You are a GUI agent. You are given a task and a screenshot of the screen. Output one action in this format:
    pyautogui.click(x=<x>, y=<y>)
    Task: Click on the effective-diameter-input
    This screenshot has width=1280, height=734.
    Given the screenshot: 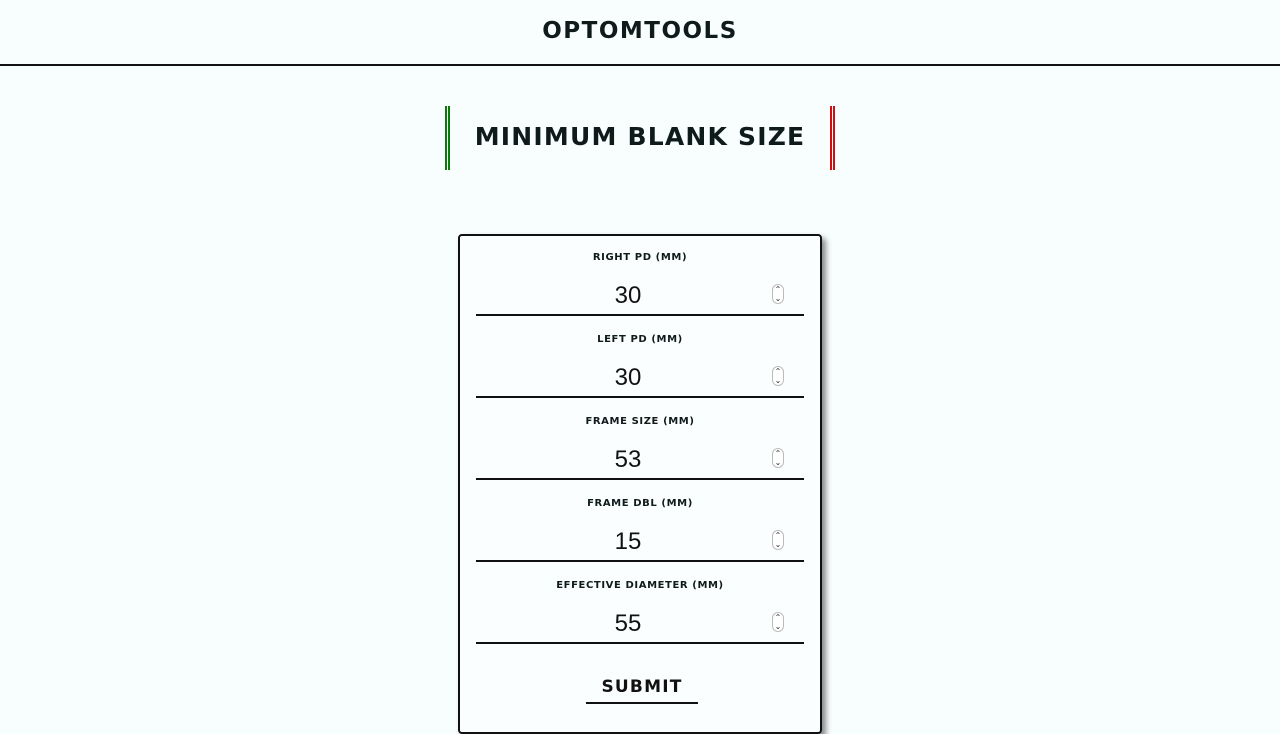 What is the action you would take?
    pyautogui.click(x=640, y=625)
    